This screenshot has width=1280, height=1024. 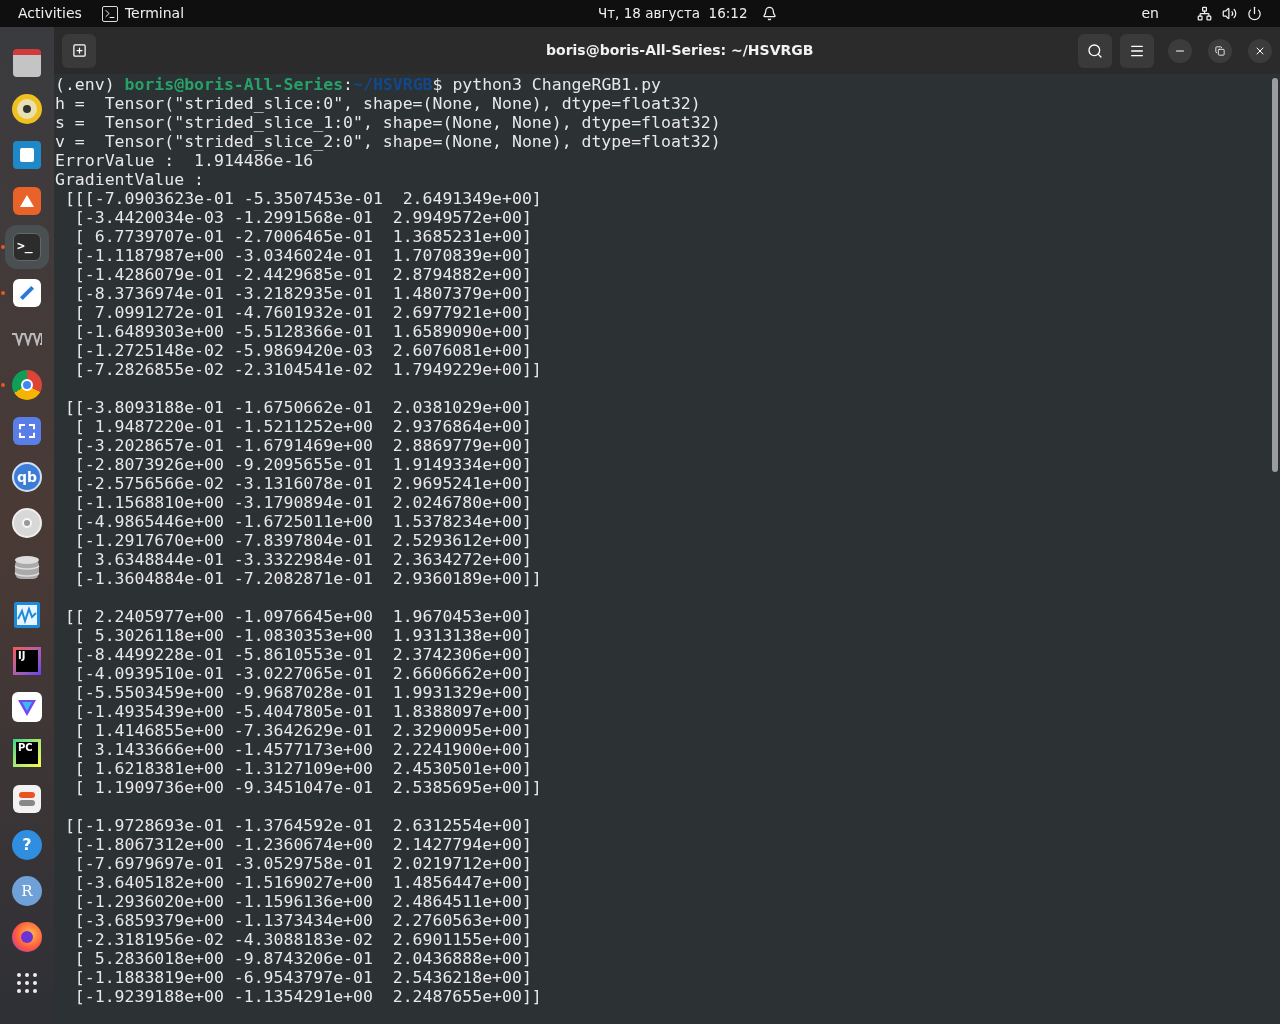 What do you see at coordinates (130, 179) in the screenshot?
I see `output-line: GradientValue :` at bounding box center [130, 179].